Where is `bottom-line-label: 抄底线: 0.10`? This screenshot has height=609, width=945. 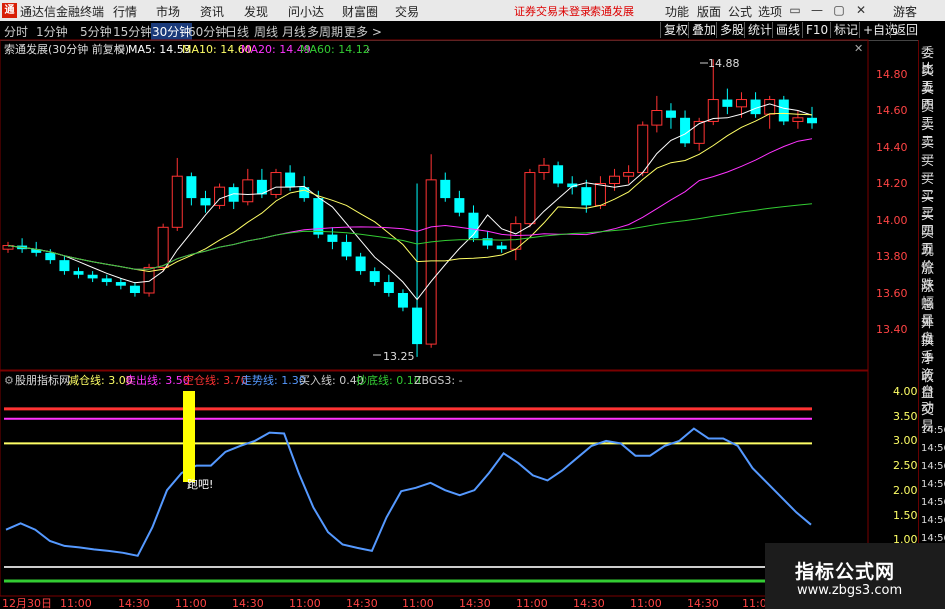 bottom-line-label: 抄底线: 0.10 is located at coordinates (388, 380).